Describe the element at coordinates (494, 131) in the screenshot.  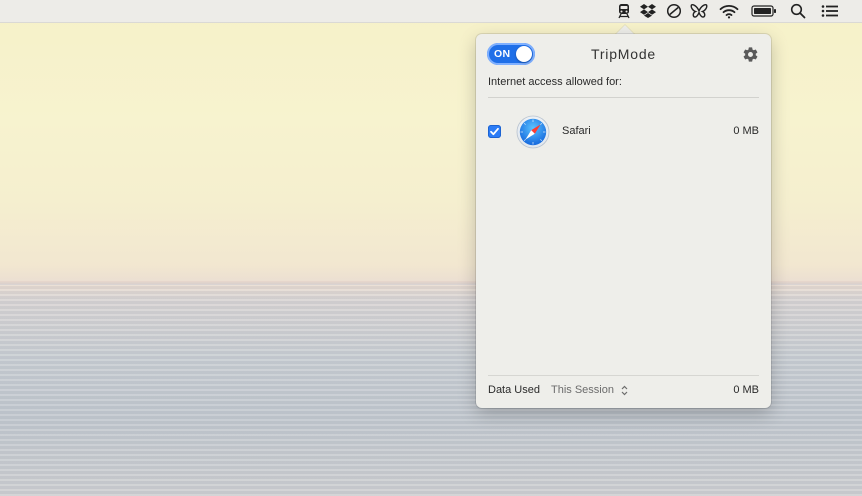
I see `app-allowed-checkbox` at that location.